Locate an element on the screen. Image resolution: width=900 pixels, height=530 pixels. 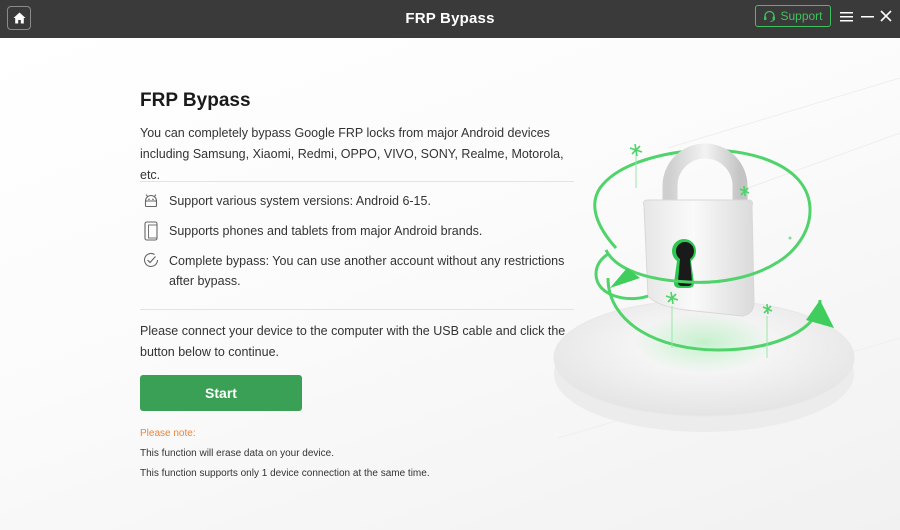
start-button: Start is located at coordinates (221, 393).